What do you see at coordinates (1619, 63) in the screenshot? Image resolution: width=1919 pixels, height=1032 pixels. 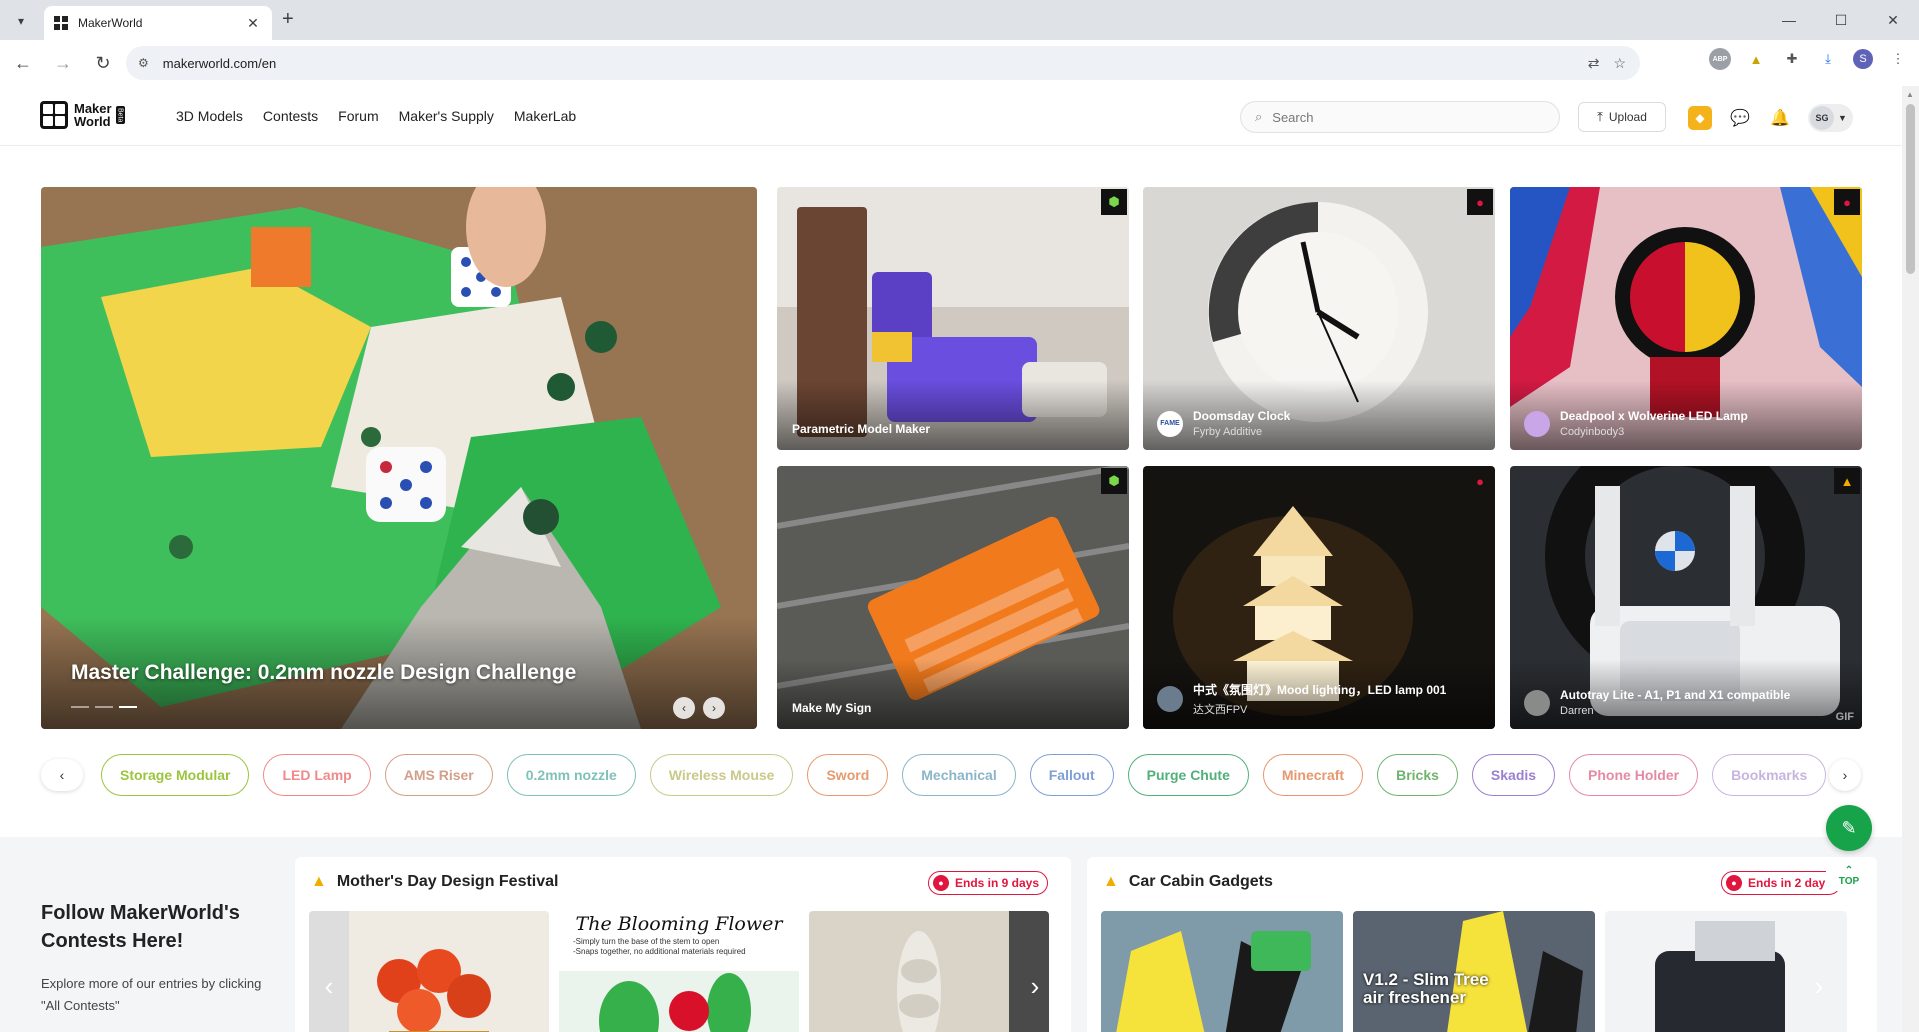 I see `bookmark-star-icon: ☆` at bounding box center [1619, 63].